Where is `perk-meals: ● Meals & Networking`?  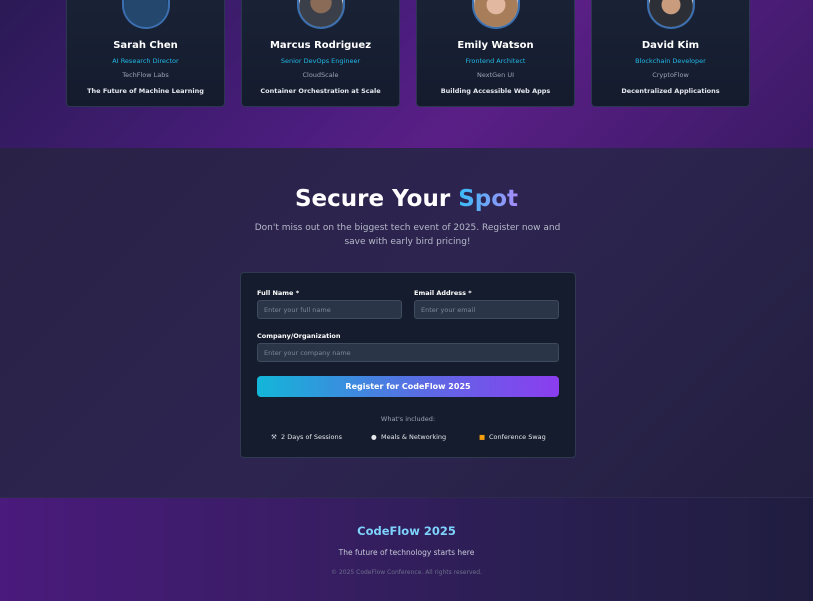
perk-meals: ● Meals & Networking is located at coordinates (408, 437).